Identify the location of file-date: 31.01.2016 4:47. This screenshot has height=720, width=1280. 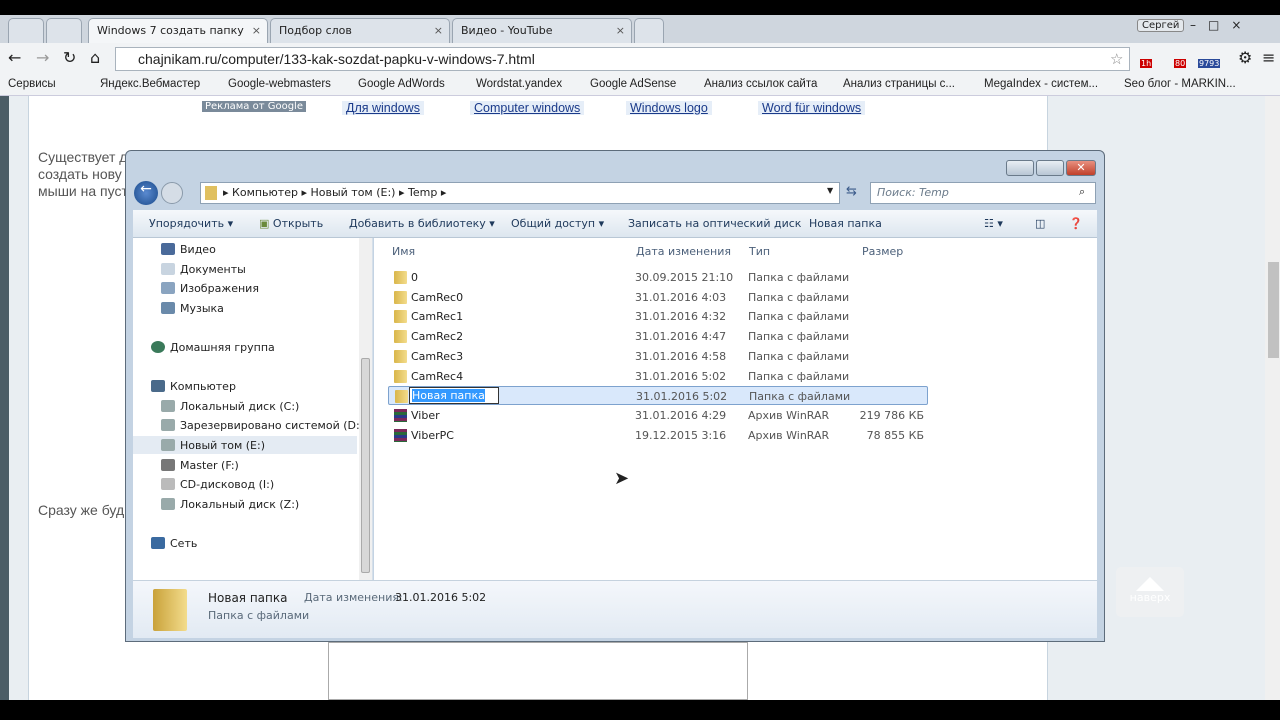
(681, 337).